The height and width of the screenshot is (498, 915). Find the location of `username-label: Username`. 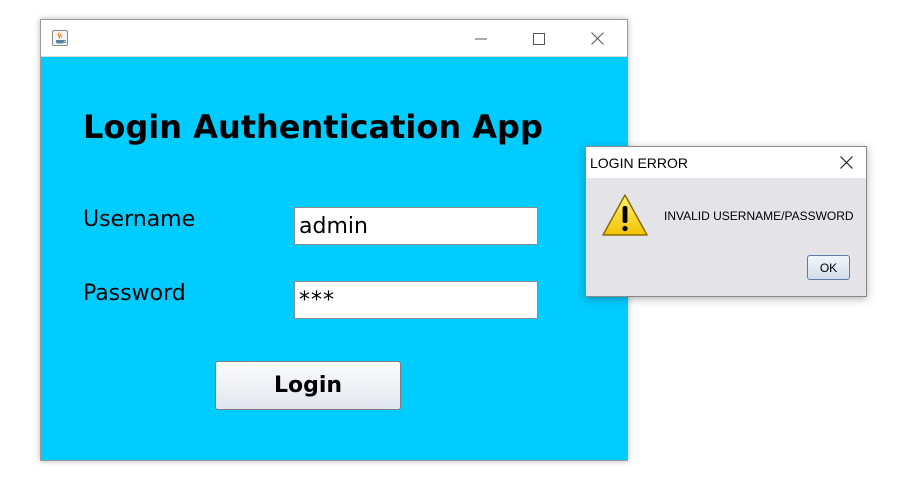

username-label: Username is located at coordinates (139, 219).